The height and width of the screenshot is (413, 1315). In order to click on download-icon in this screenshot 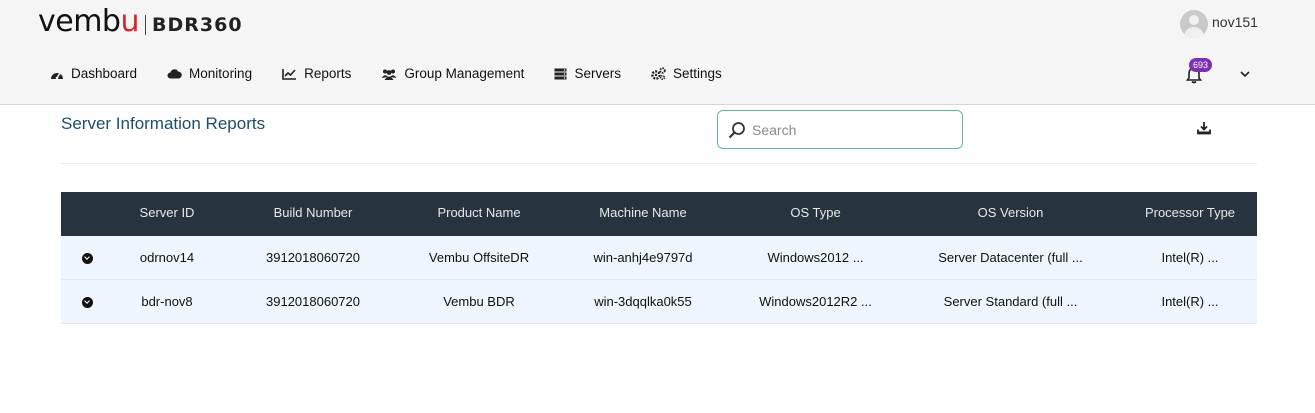, I will do `click(1204, 128)`.